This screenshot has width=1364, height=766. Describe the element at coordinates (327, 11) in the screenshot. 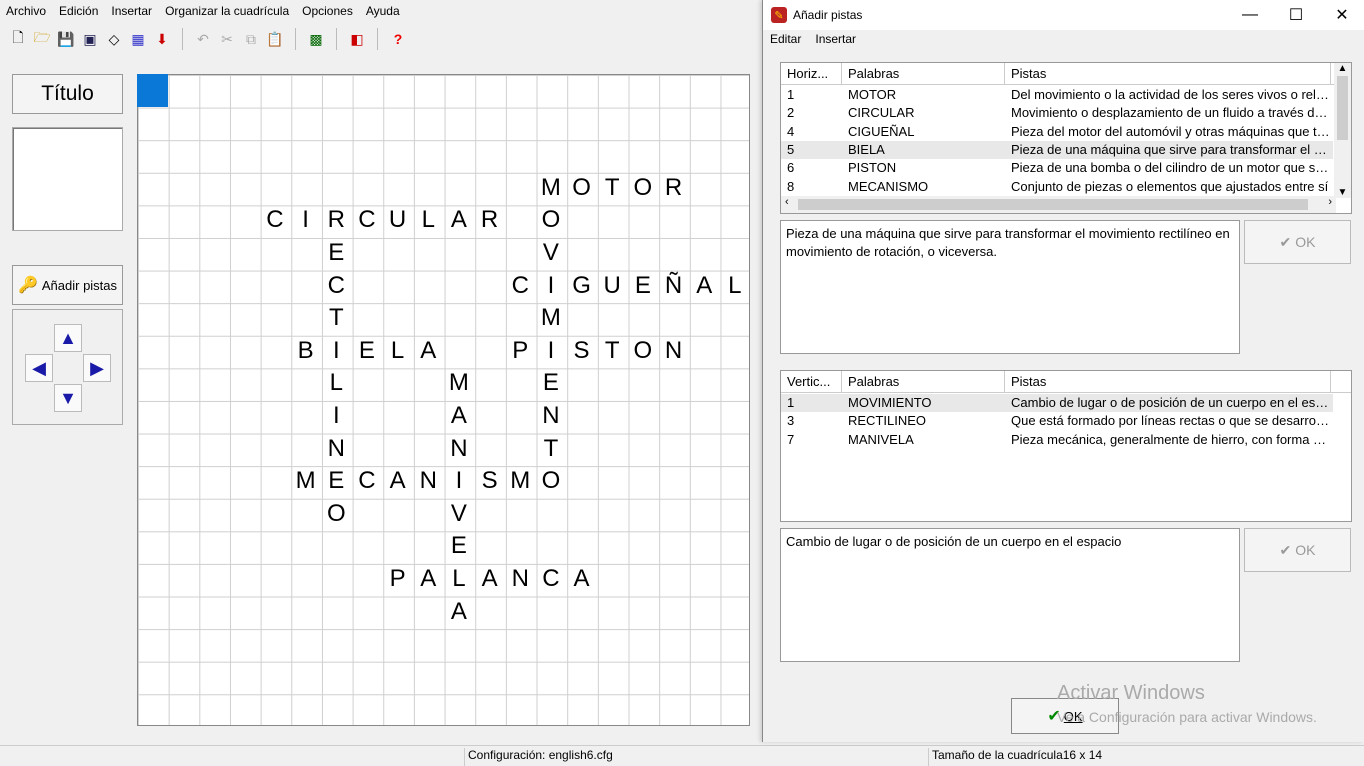

I see `menu-opciones: Opciones` at that location.